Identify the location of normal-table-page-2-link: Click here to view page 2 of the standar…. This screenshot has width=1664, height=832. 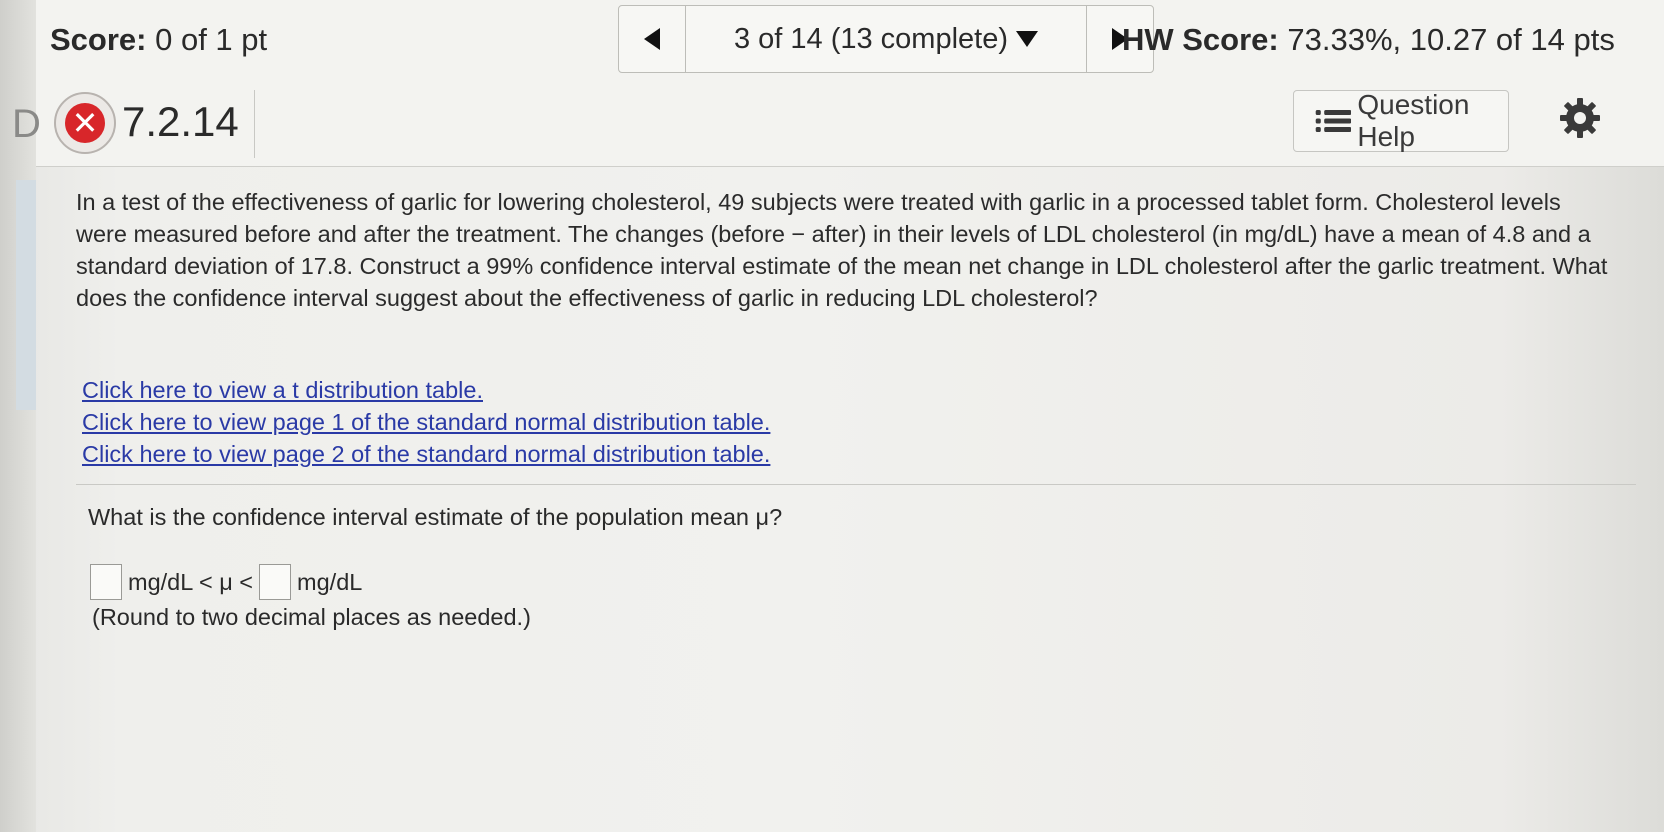
(426, 454).